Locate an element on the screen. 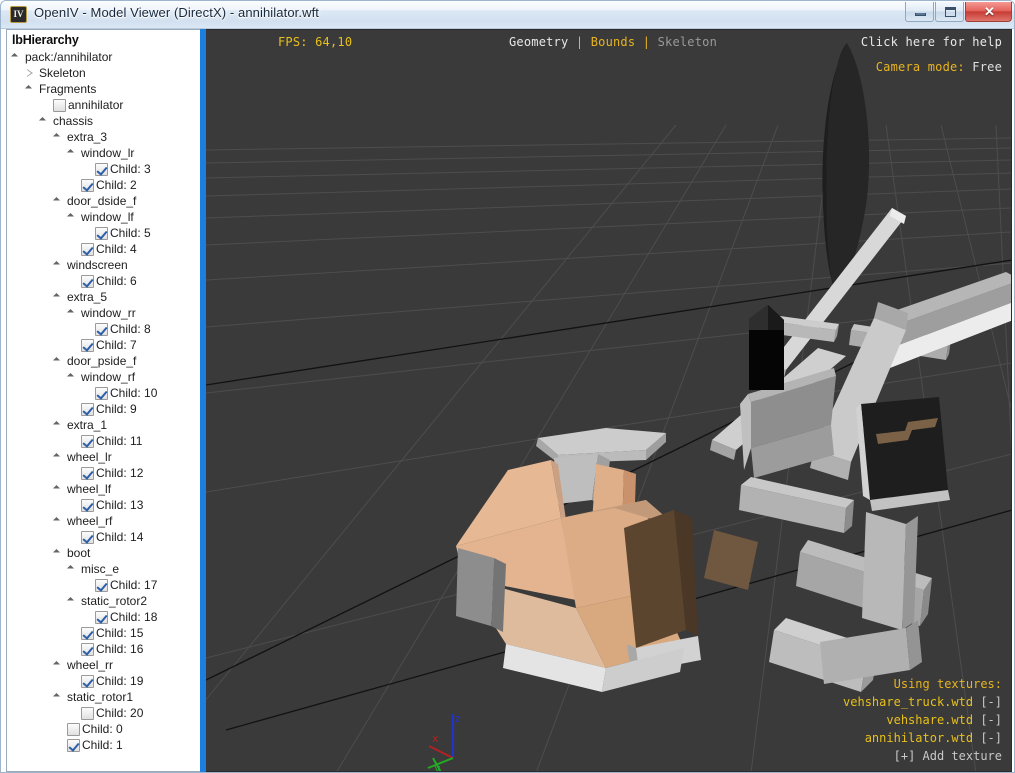 The width and height of the screenshot is (1015, 773). tree-item: door_dside_f is located at coordinates (104, 201).